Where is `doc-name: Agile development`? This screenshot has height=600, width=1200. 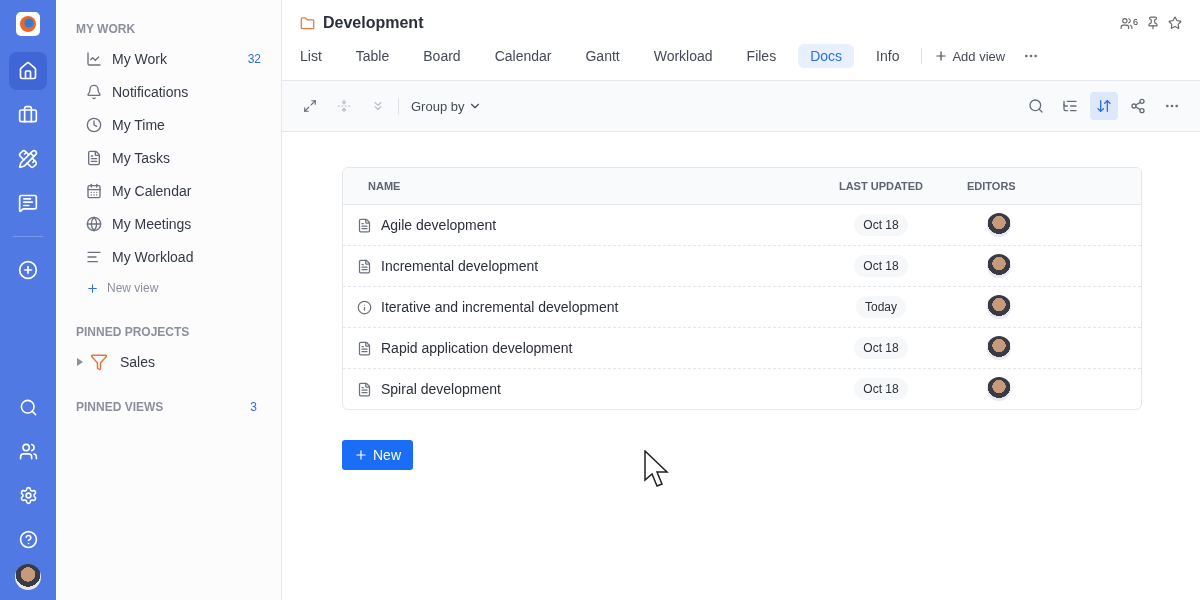 doc-name: Agile development is located at coordinates (439, 225).